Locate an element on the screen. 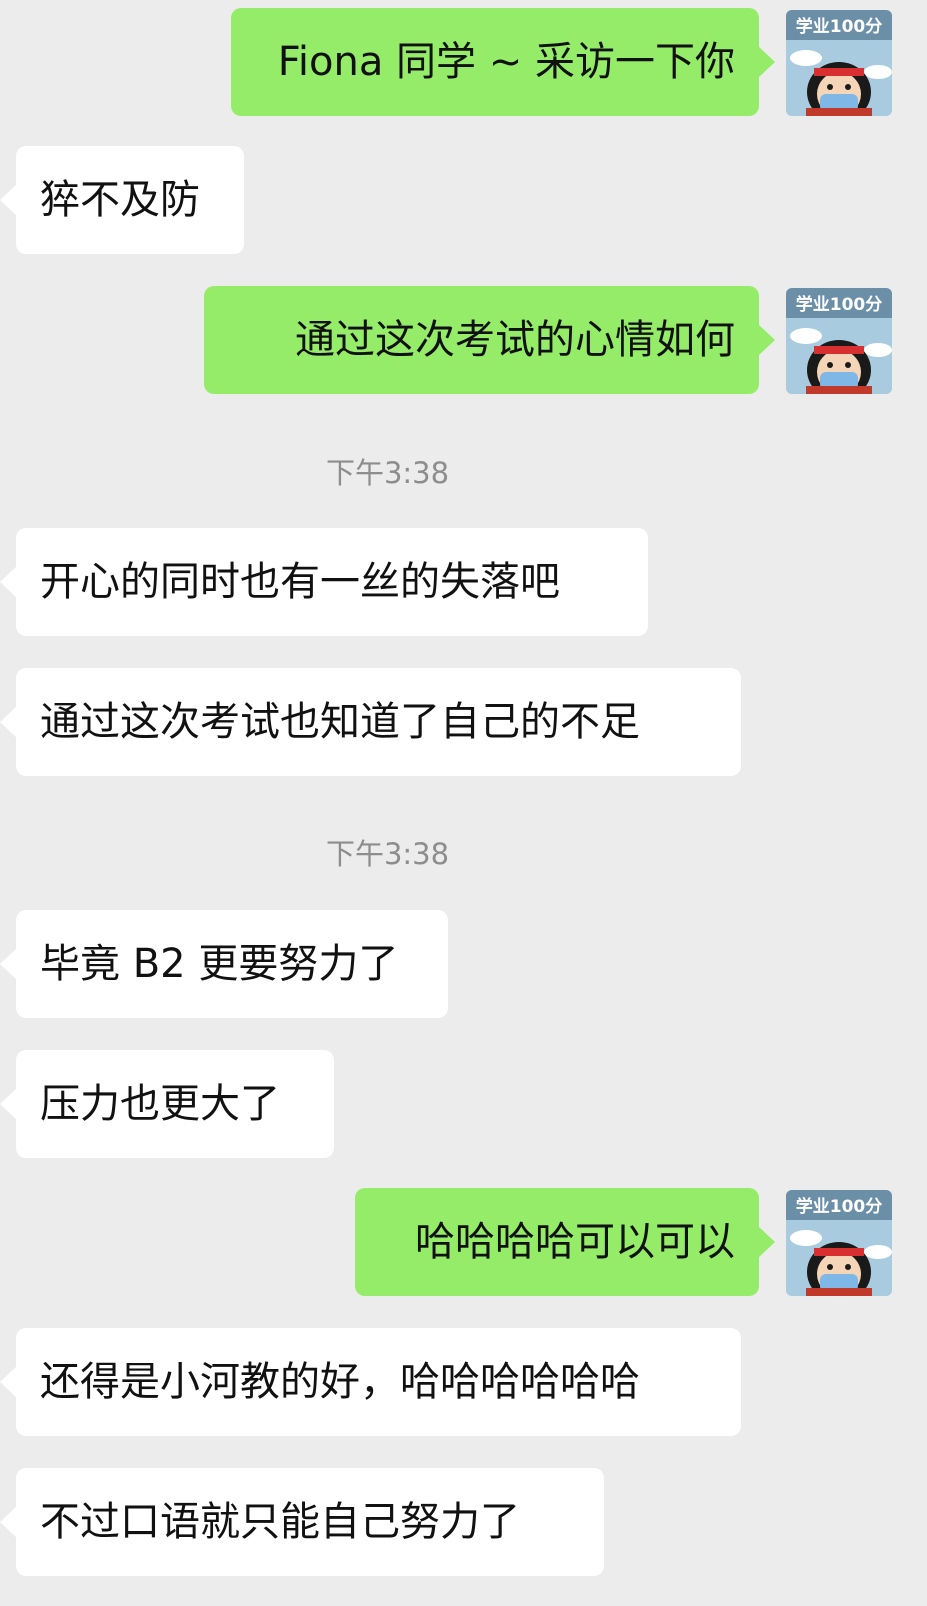 The height and width of the screenshot is (1606, 927). sent-message-bubble: Fiona 同学 ~ 采访一下你 is located at coordinates (503, 62).